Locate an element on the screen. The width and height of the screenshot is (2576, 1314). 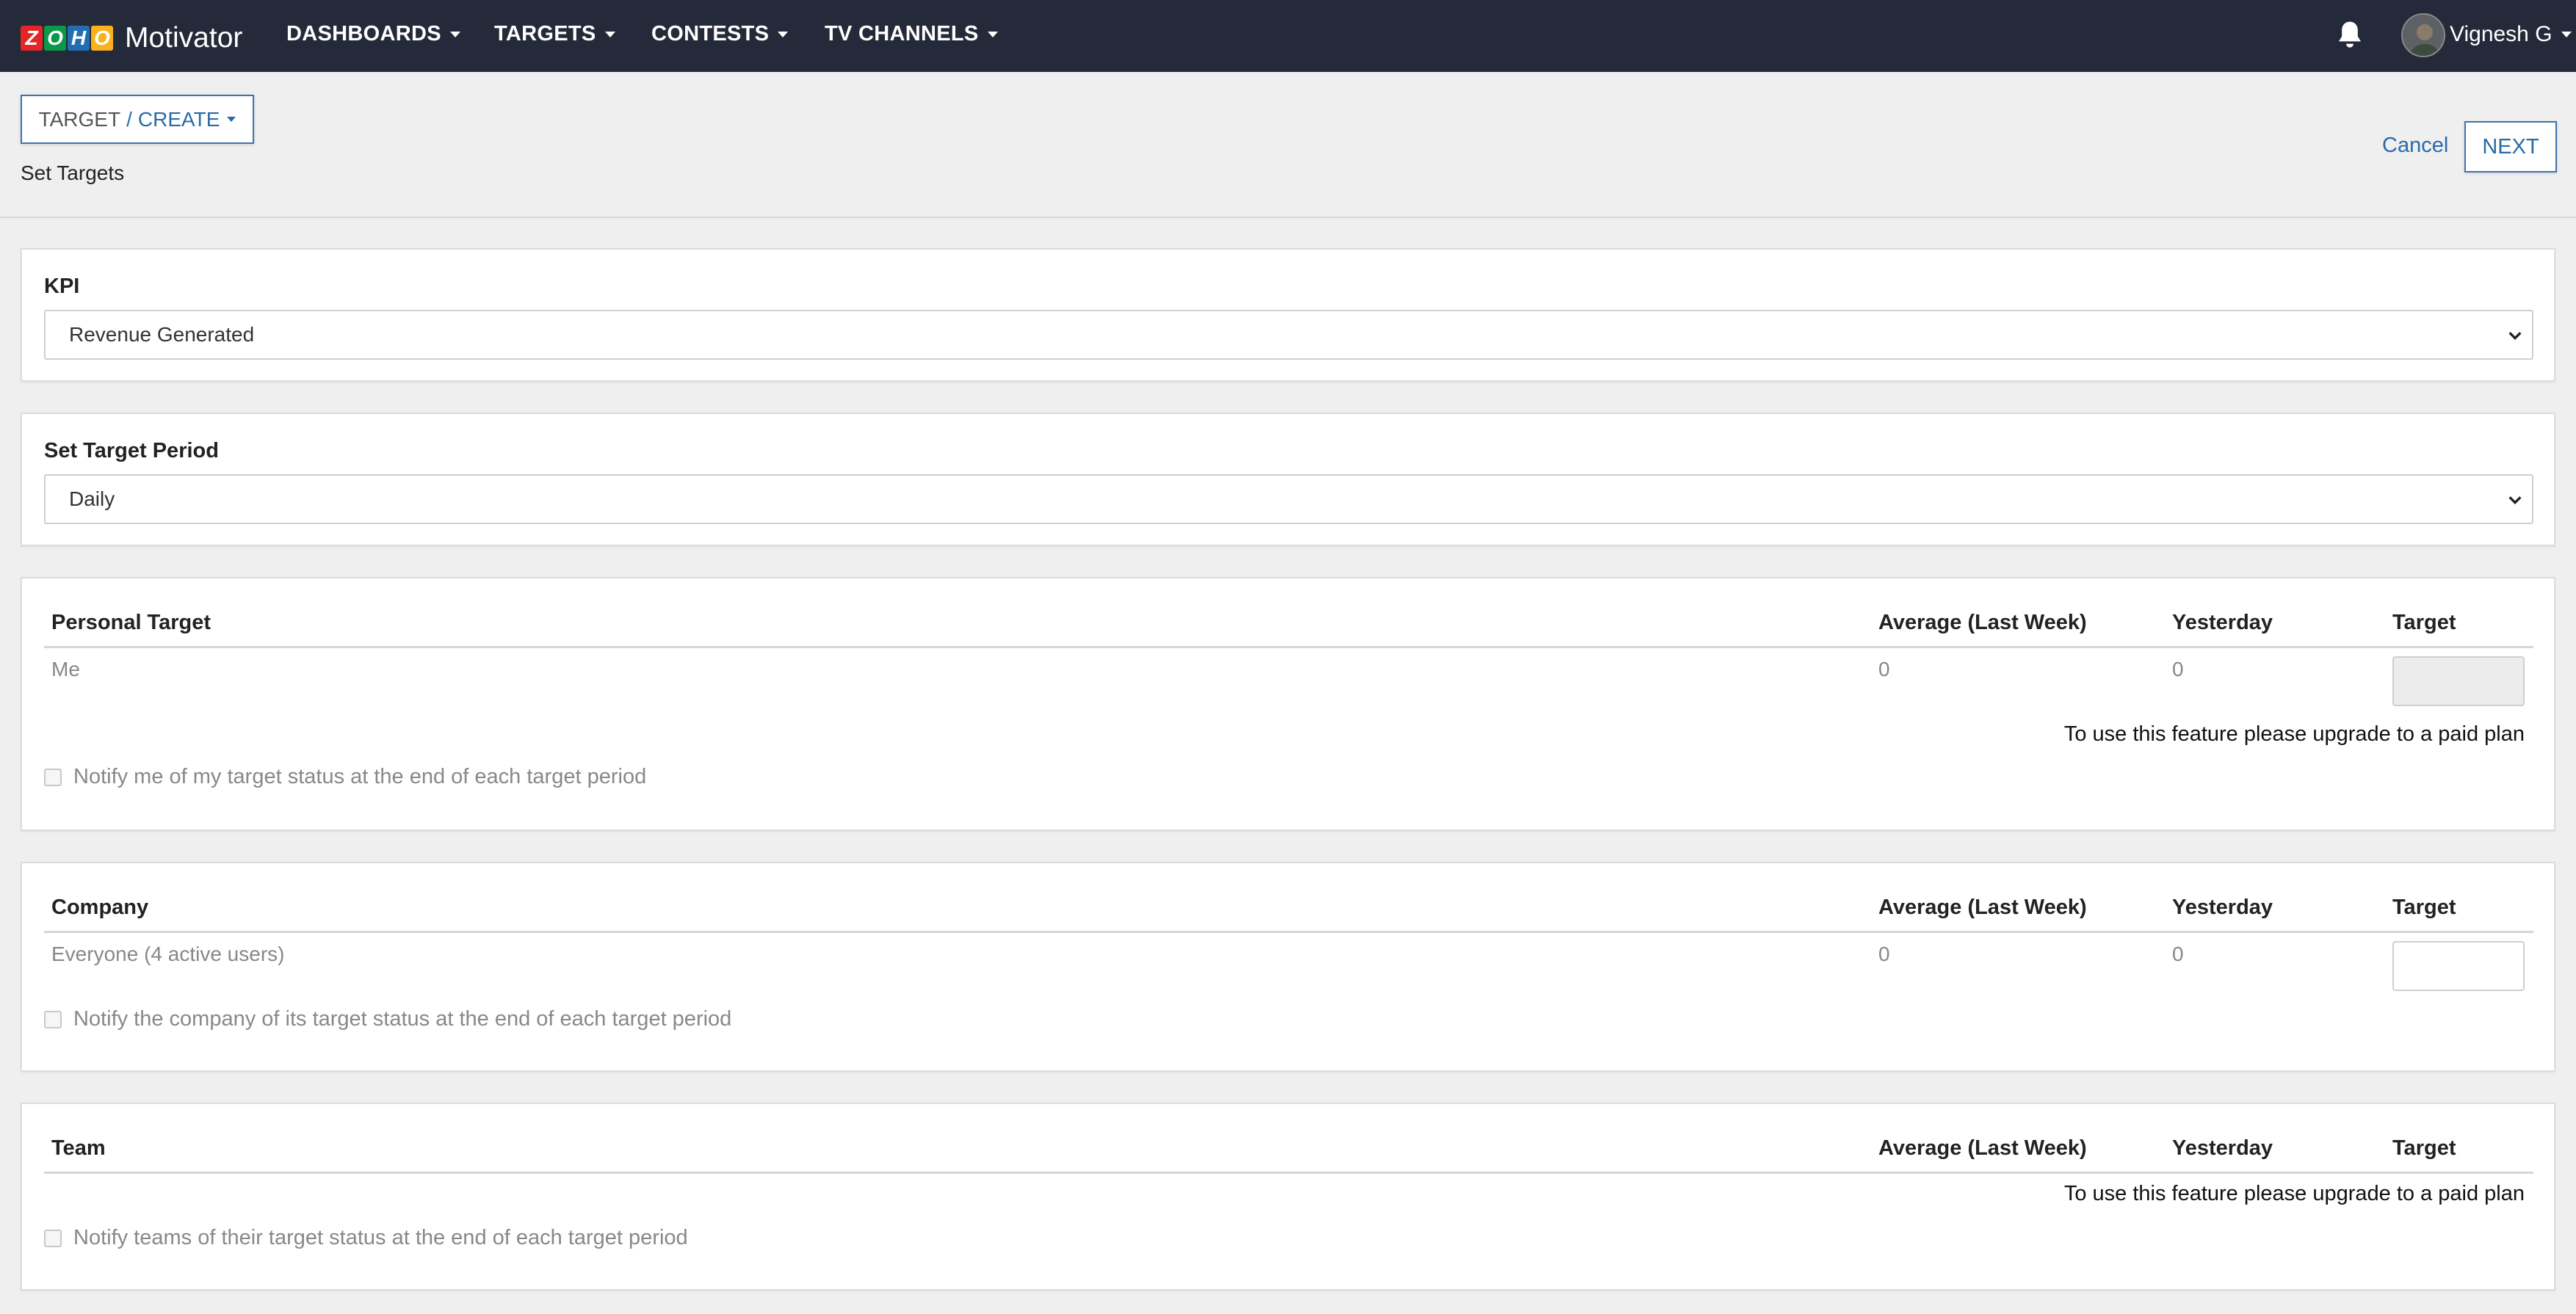
personal-yesterday-value: 0 is located at coordinates (2178, 669).